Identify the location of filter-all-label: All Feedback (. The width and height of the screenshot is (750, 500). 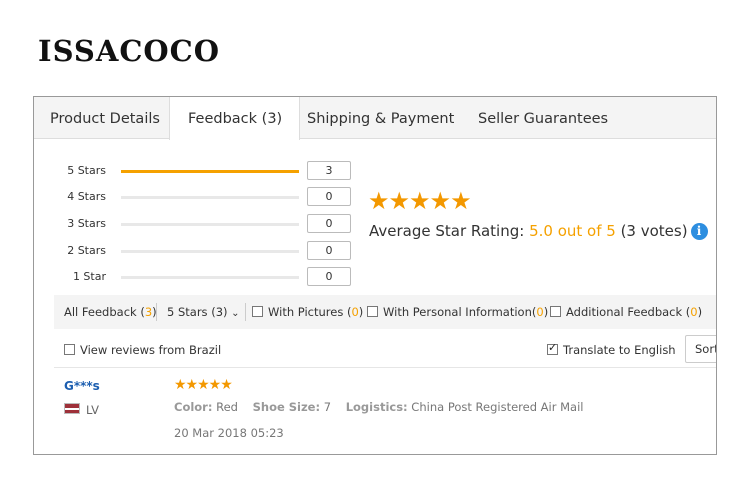
(104, 312).